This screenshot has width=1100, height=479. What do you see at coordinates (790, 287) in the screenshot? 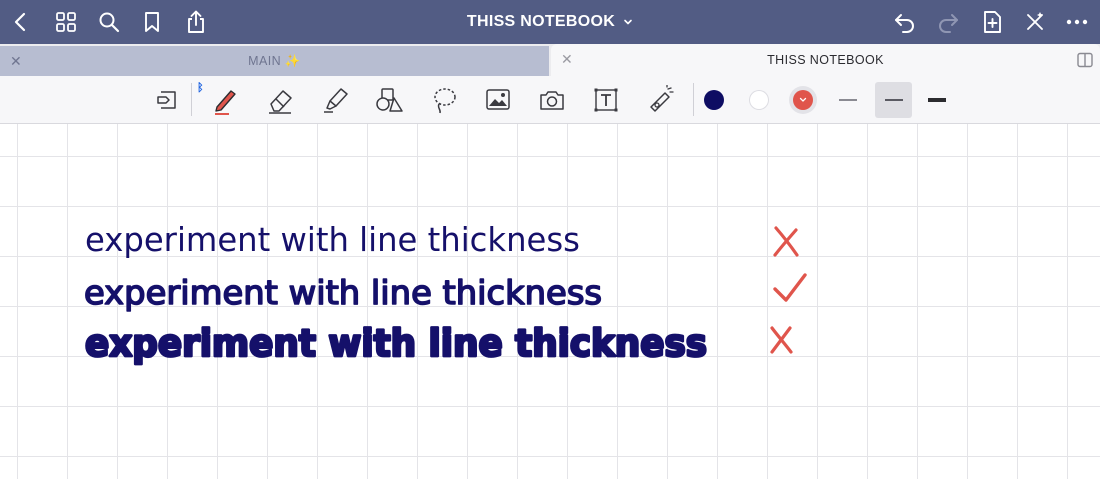
I see `check-mark` at bounding box center [790, 287].